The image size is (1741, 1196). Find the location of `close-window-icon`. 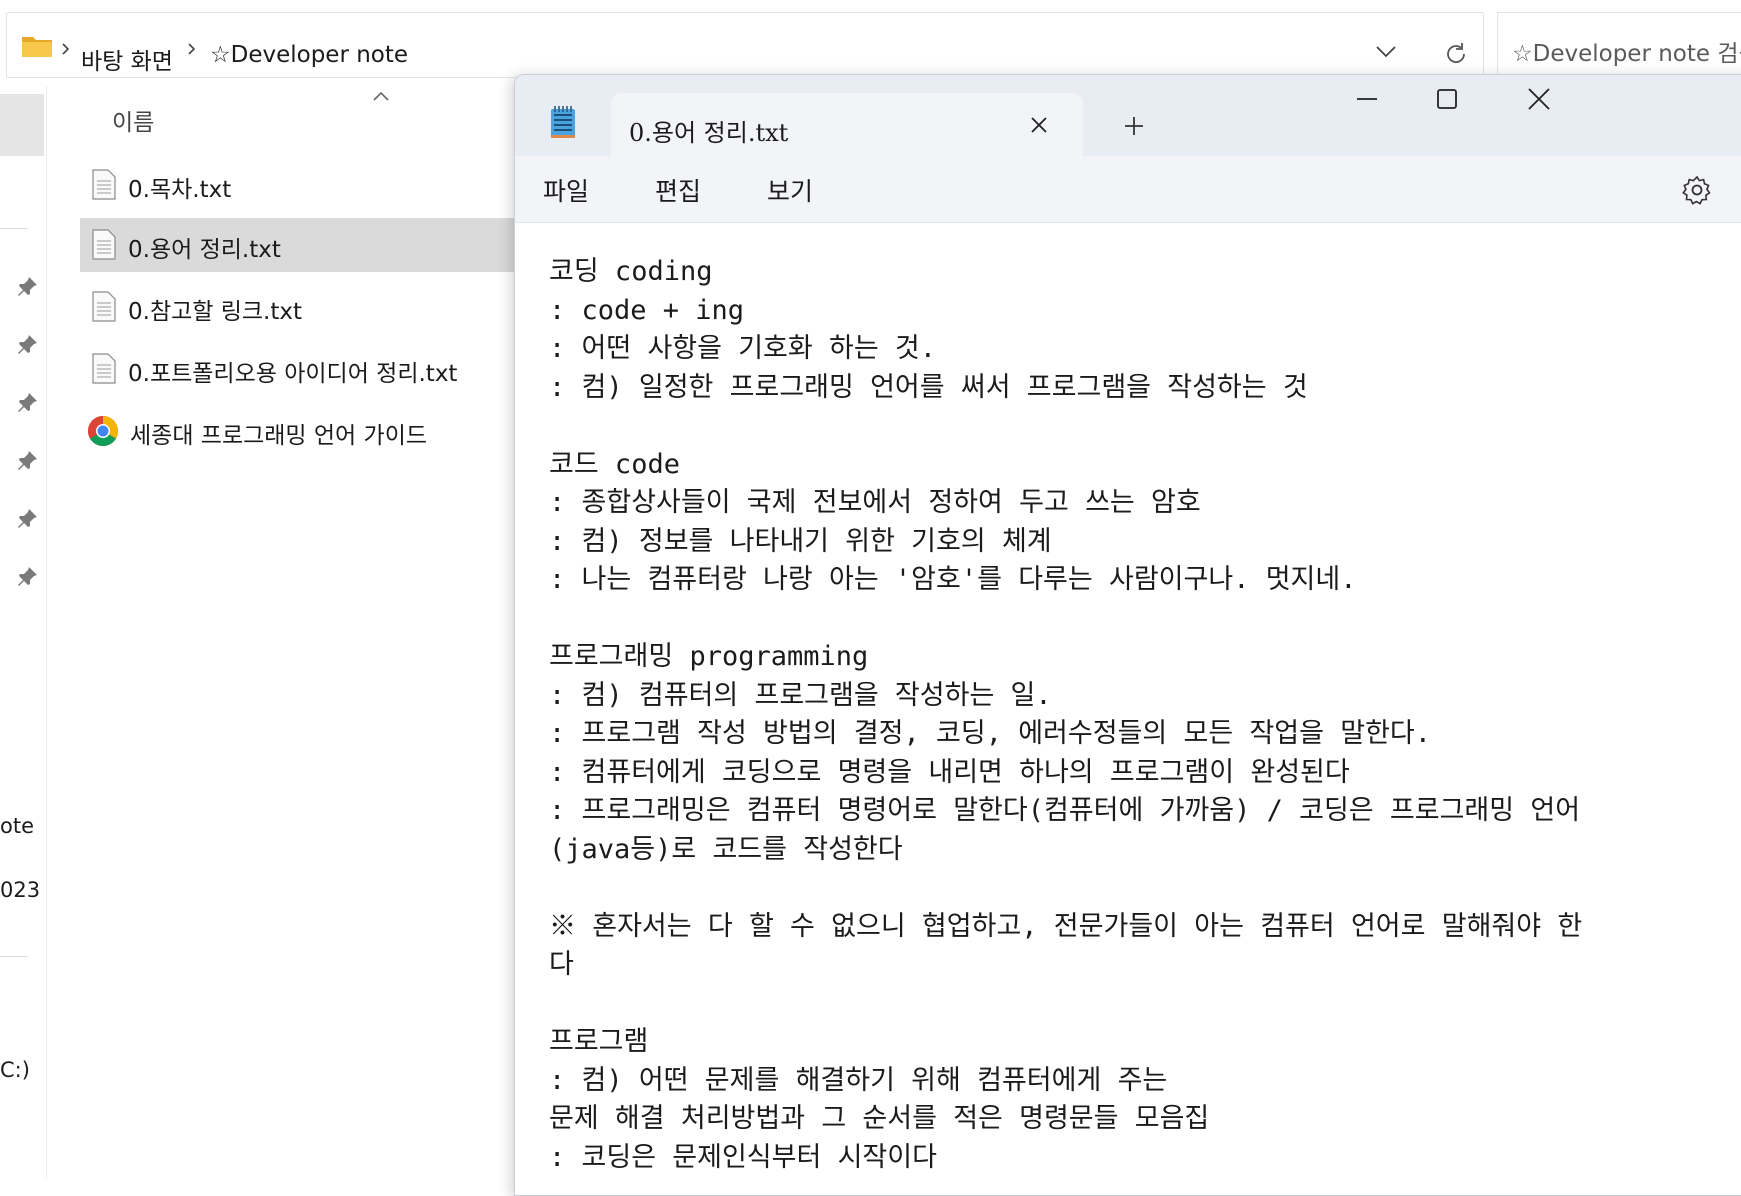

close-window-icon is located at coordinates (1539, 99).